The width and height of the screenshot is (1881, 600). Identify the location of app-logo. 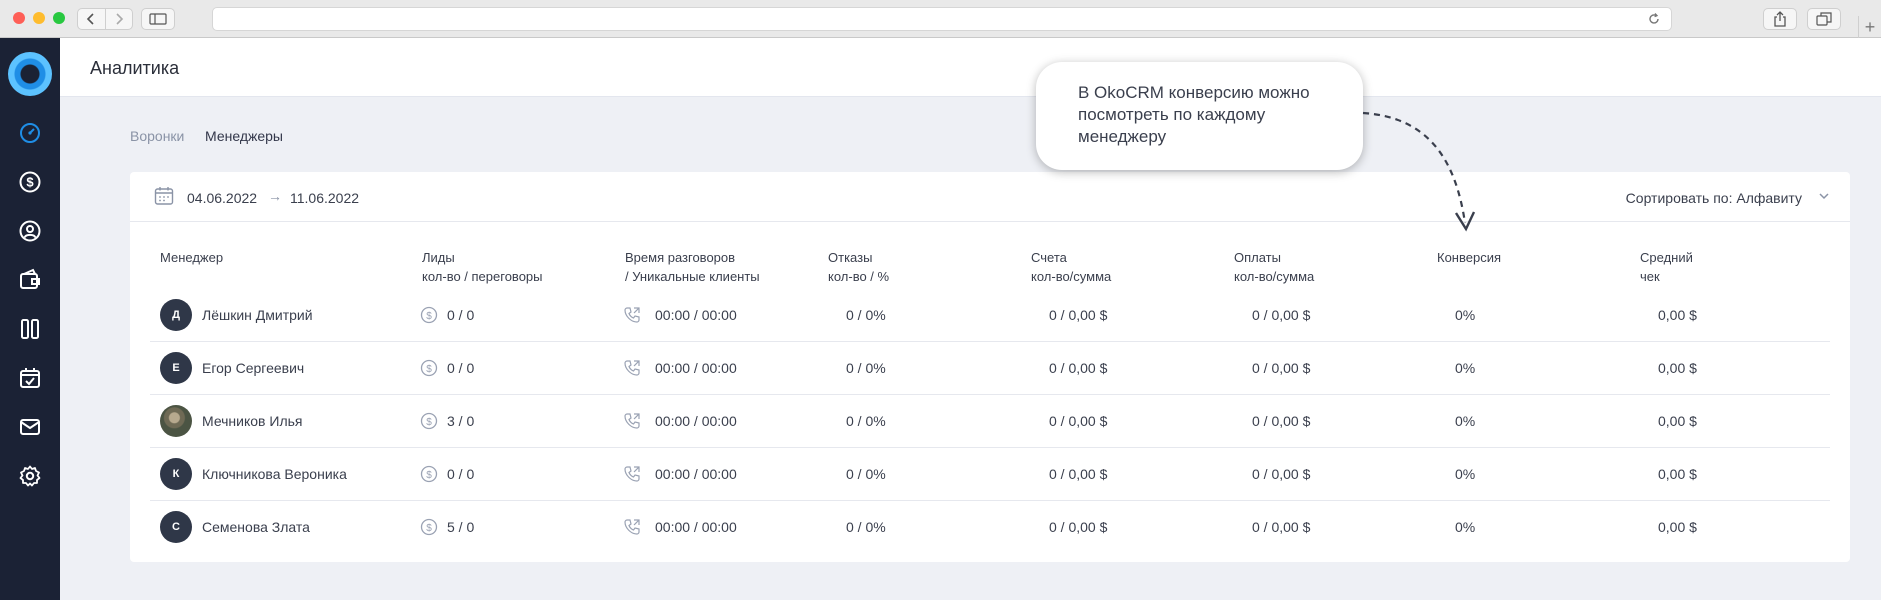
(30, 74).